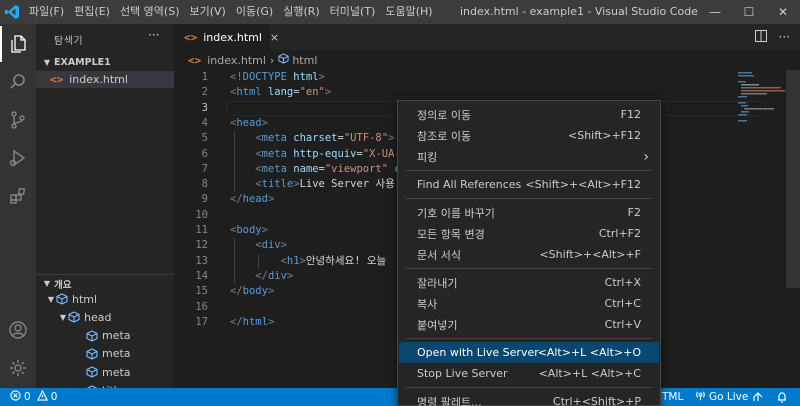  What do you see at coordinates (782, 397) in the screenshot?
I see `notifications-bell-icon` at bounding box center [782, 397].